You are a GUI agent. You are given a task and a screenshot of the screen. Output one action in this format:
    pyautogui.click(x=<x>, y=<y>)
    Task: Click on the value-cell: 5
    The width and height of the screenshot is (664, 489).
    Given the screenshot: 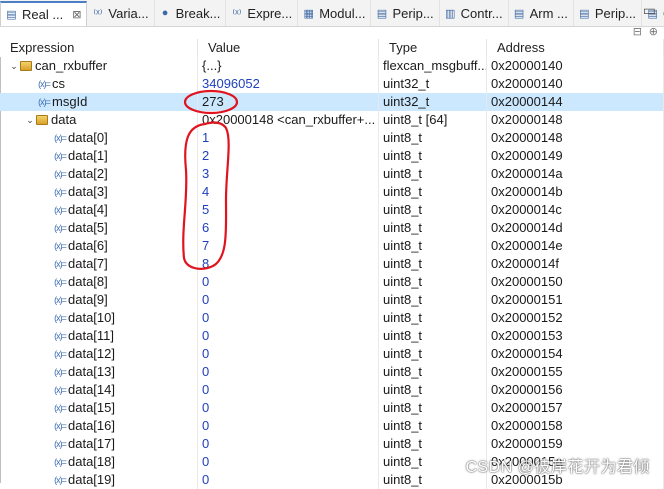 What is the action you would take?
    pyautogui.click(x=288, y=210)
    